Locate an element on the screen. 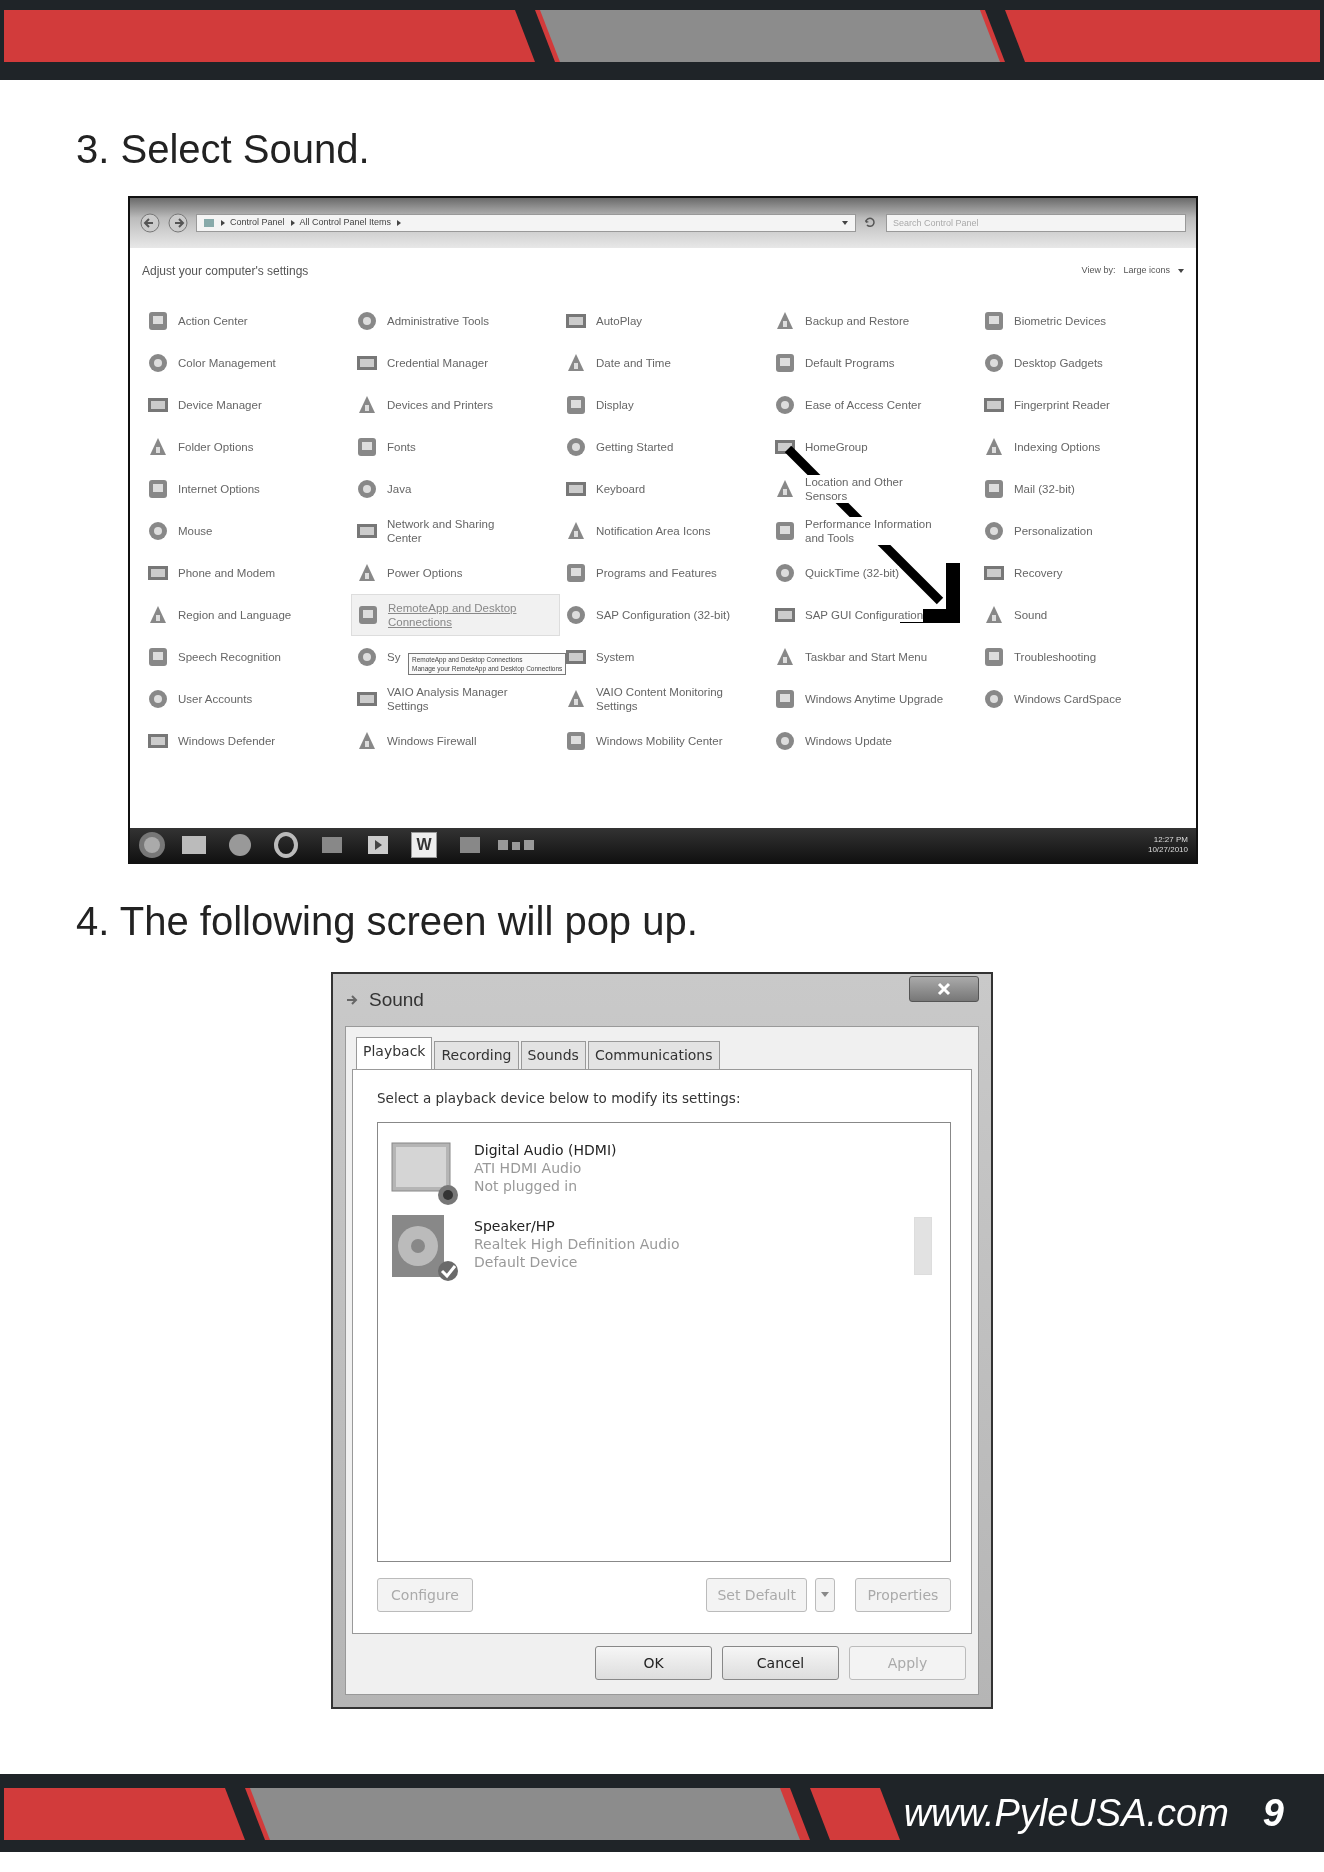 The width and height of the screenshot is (1324, 1872). control-panel-link: SAP GUI Configuration is located at coordinates (864, 615).